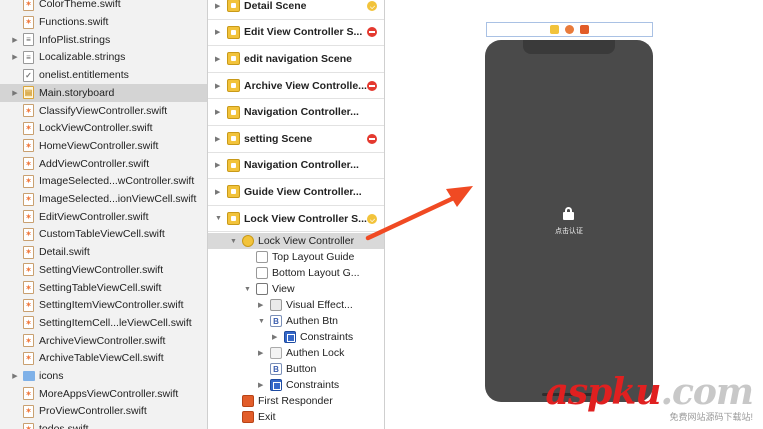 This screenshot has height=429, width=763. What do you see at coordinates (262, 289) in the screenshot?
I see `view-object-icon` at bounding box center [262, 289].